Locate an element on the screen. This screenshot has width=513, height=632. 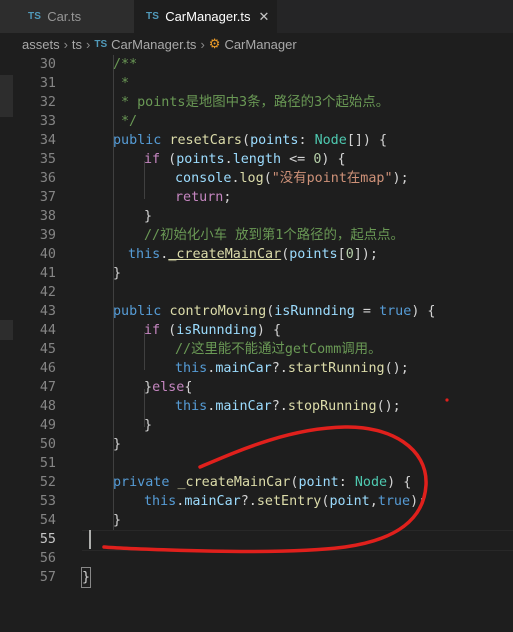
red-dot is located at coordinates (447, 400).